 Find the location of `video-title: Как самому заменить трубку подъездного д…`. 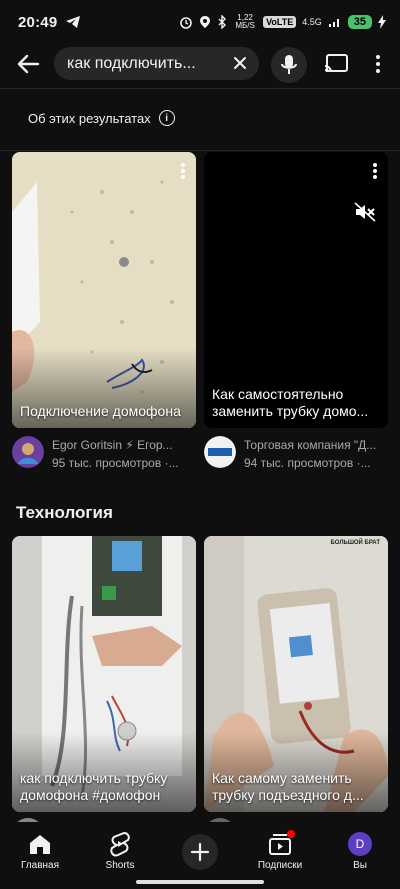

video-title: Как самому заменить трубку подъездного д… is located at coordinates (288, 786).